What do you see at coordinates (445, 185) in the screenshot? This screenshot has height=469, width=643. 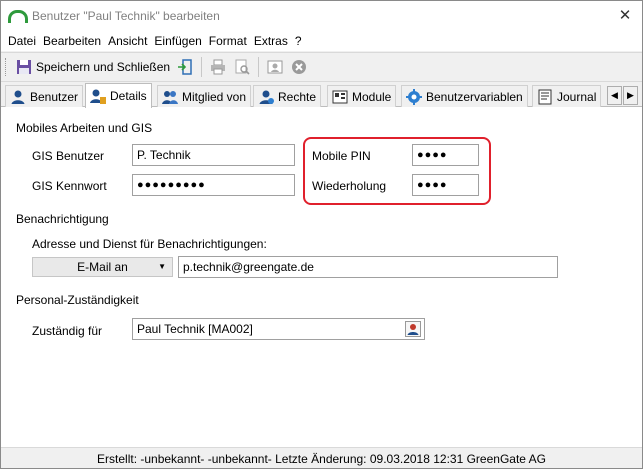 I see `pin-repeat-input: ●●●●` at bounding box center [445, 185].